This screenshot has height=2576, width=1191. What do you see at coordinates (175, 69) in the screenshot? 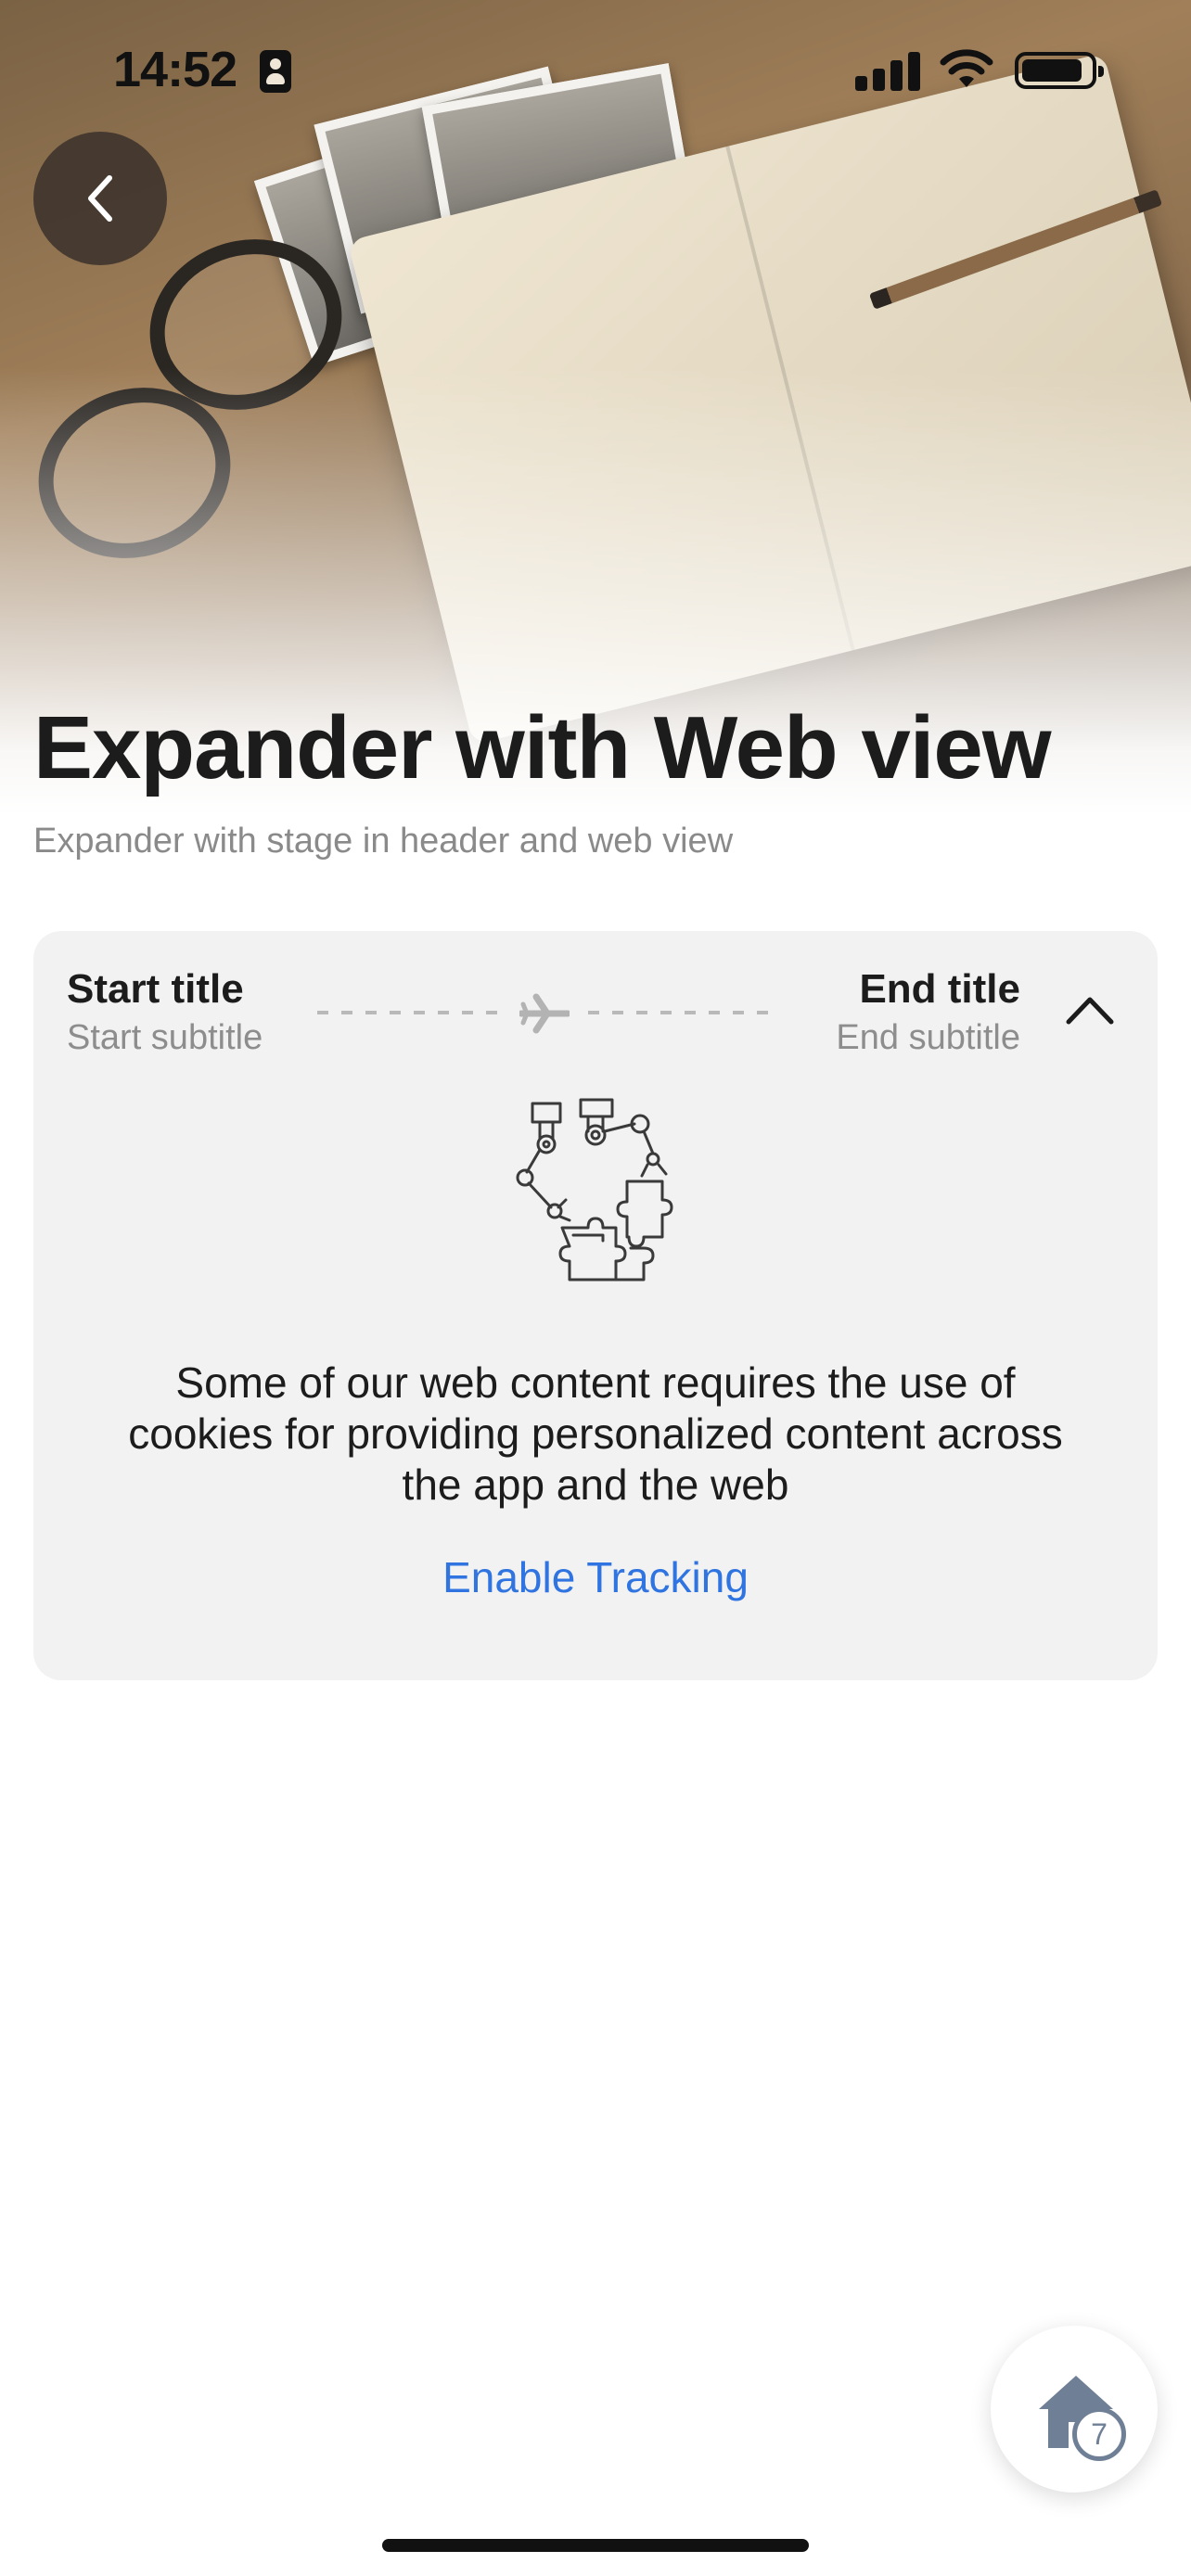
I see `status-time: 14:52` at bounding box center [175, 69].